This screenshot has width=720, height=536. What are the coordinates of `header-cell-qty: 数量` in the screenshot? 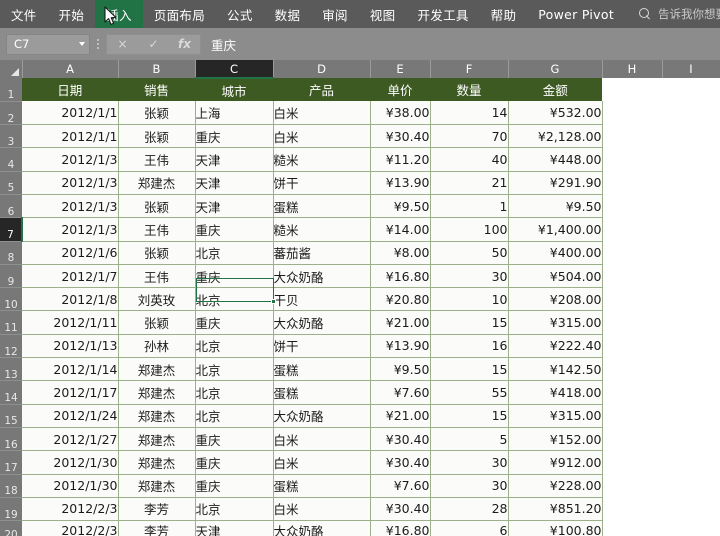 It's located at (469, 90).